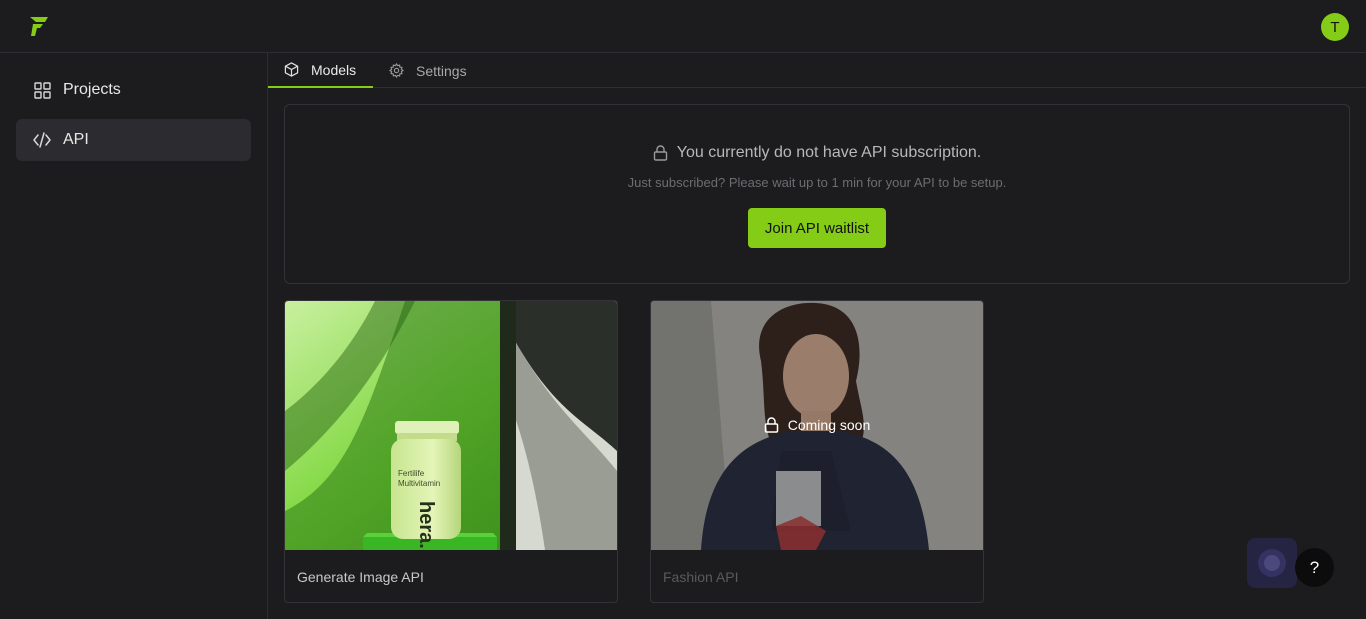 This screenshot has width=1366, height=619. What do you see at coordinates (683, 26) in the screenshot?
I see `top-bar: T` at bounding box center [683, 26].